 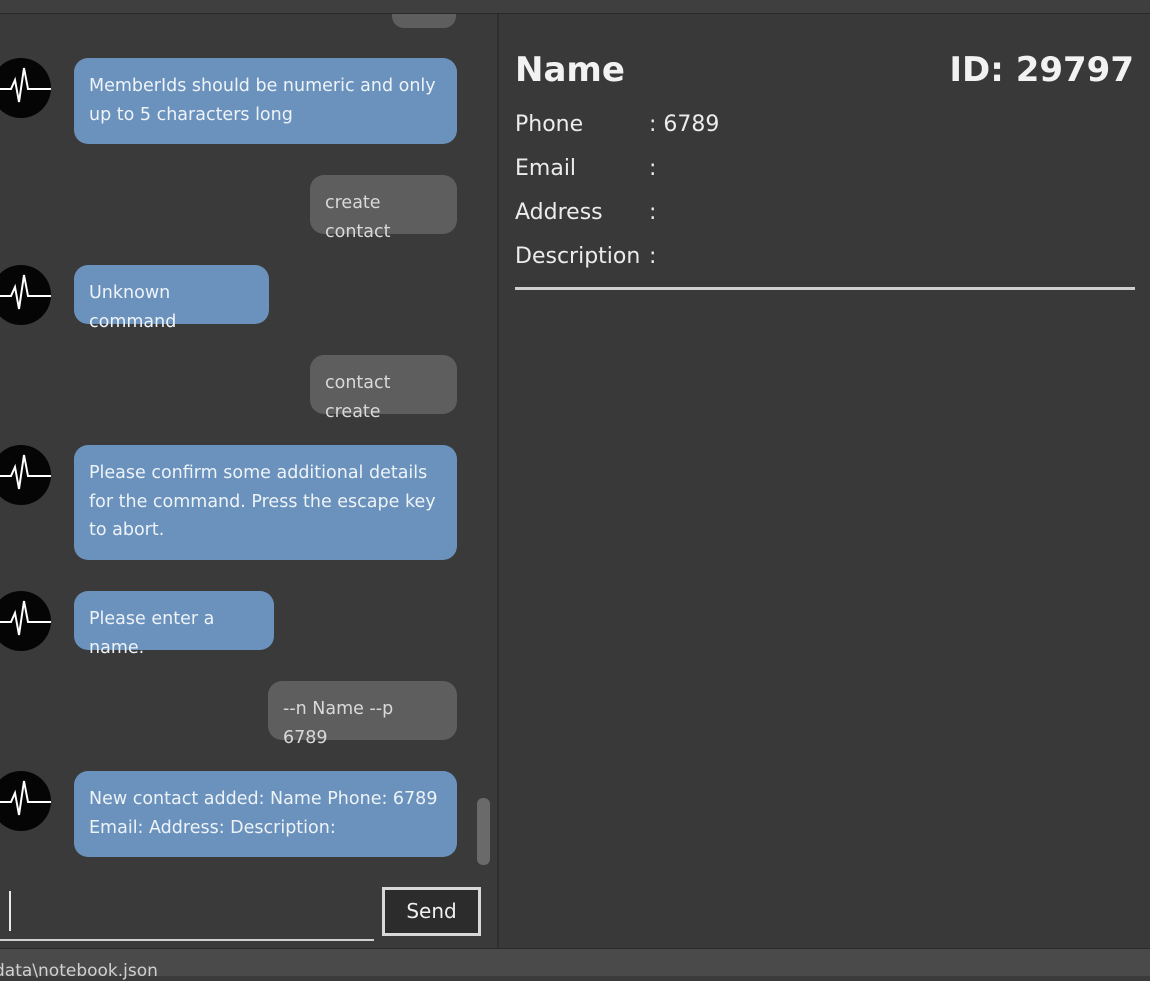 What do you see at coordinates (578, 256) in the screenshot?
I see `field-label-description: Description` at bounding box center [578, 256].